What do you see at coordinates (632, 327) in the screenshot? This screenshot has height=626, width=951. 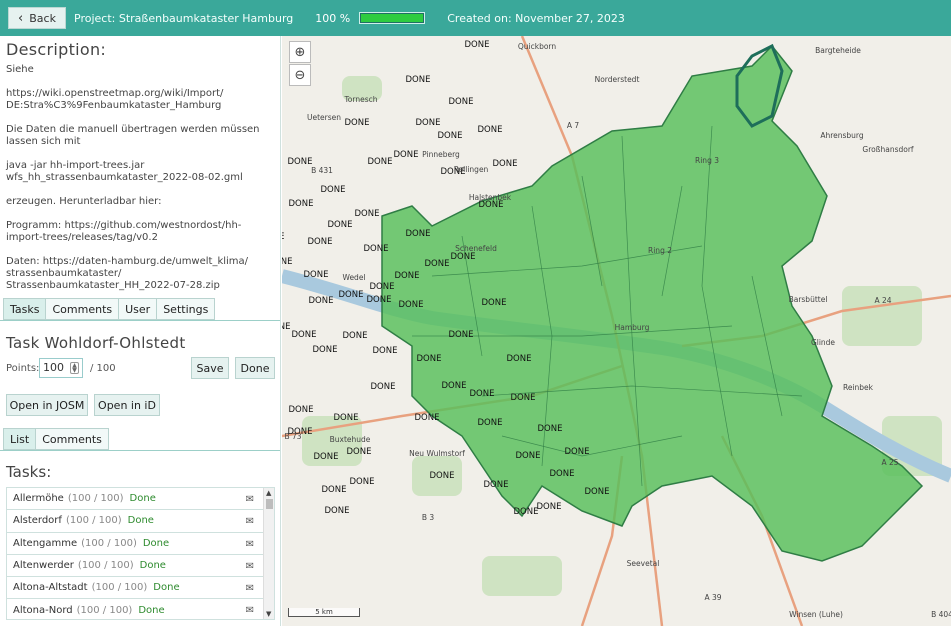 I see `place-label: Hamburg` at bounding box center [632, 327].